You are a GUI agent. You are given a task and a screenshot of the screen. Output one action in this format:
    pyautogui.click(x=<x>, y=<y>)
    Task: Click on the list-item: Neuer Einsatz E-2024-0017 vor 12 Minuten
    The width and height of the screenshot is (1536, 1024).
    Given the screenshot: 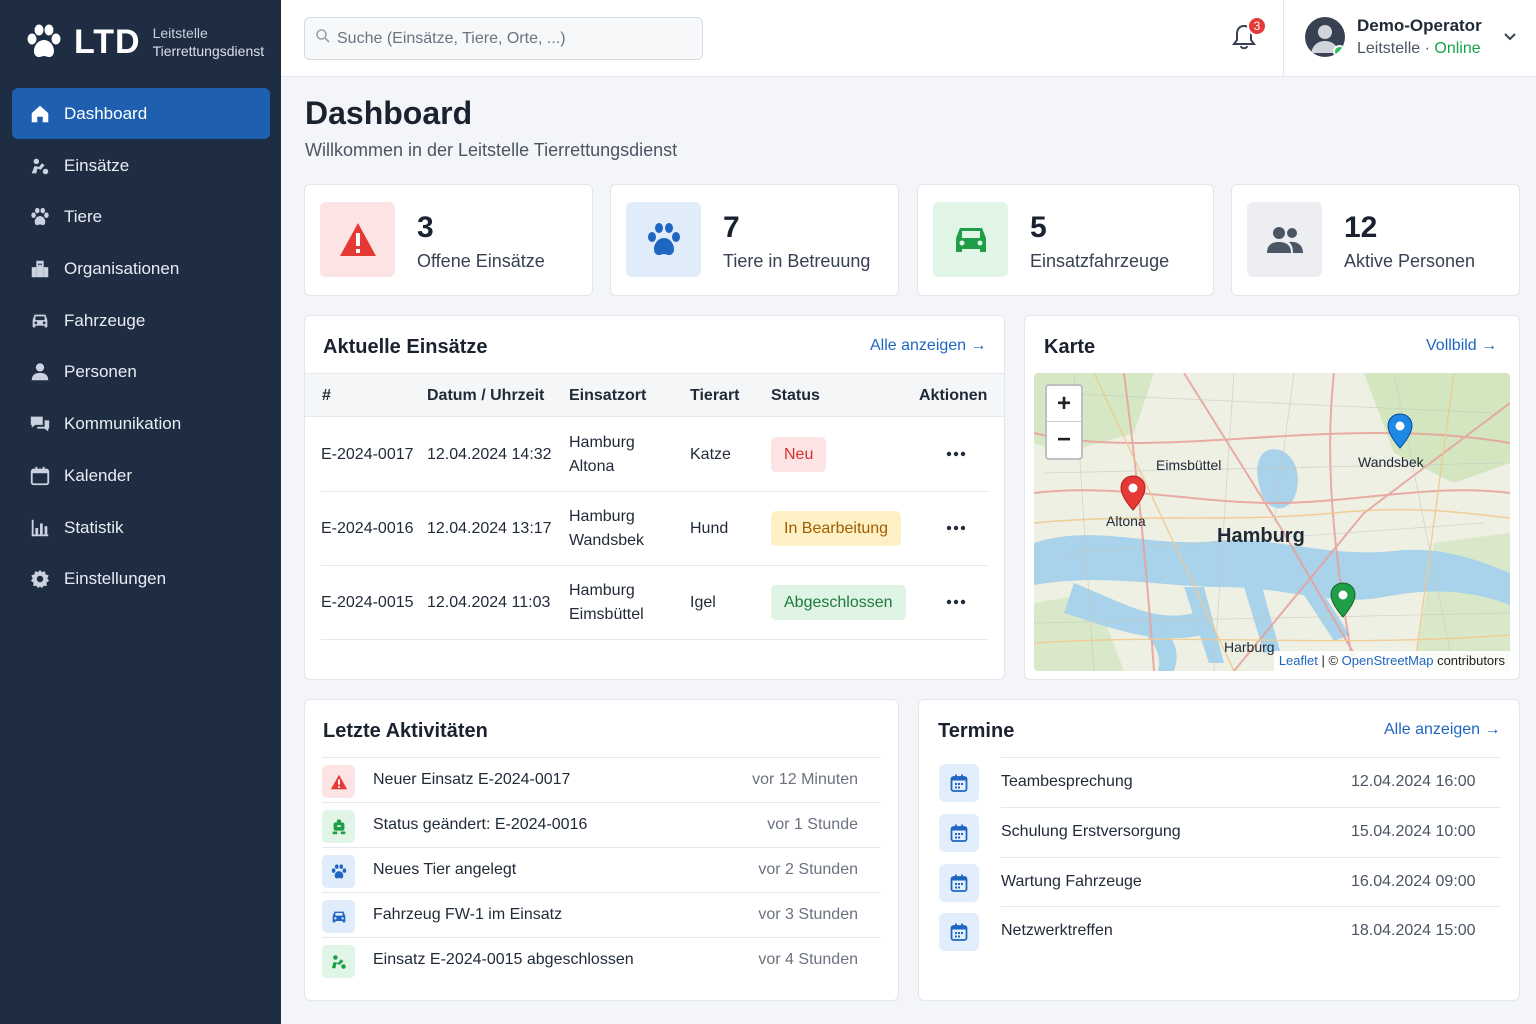 What is the action you would take?
    pyautogui.click(x=601, y=779)
    